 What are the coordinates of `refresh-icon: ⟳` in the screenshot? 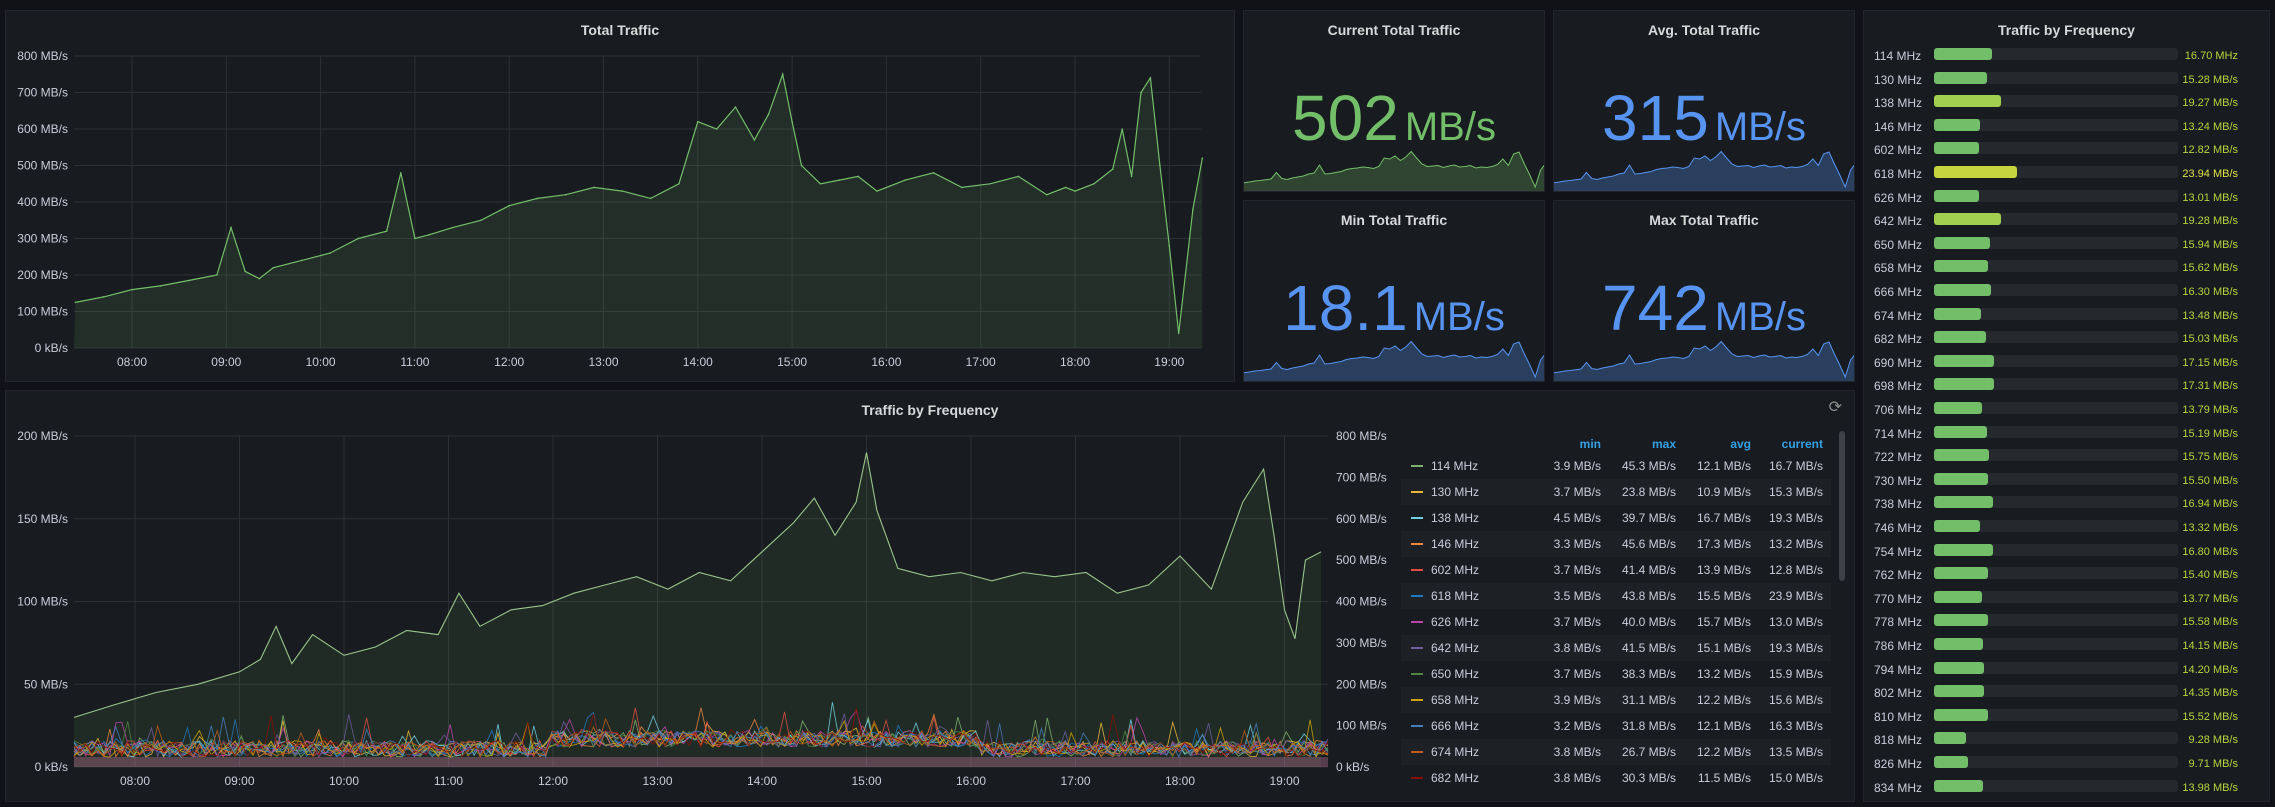 It's located at (1835, 407).